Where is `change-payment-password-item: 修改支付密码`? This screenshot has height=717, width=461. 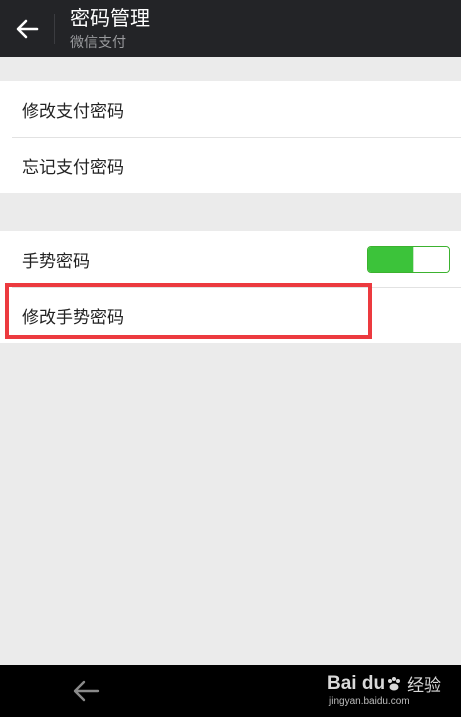 change-payment-password-item: 修改支付密码 is located at coordinates (230, 109).